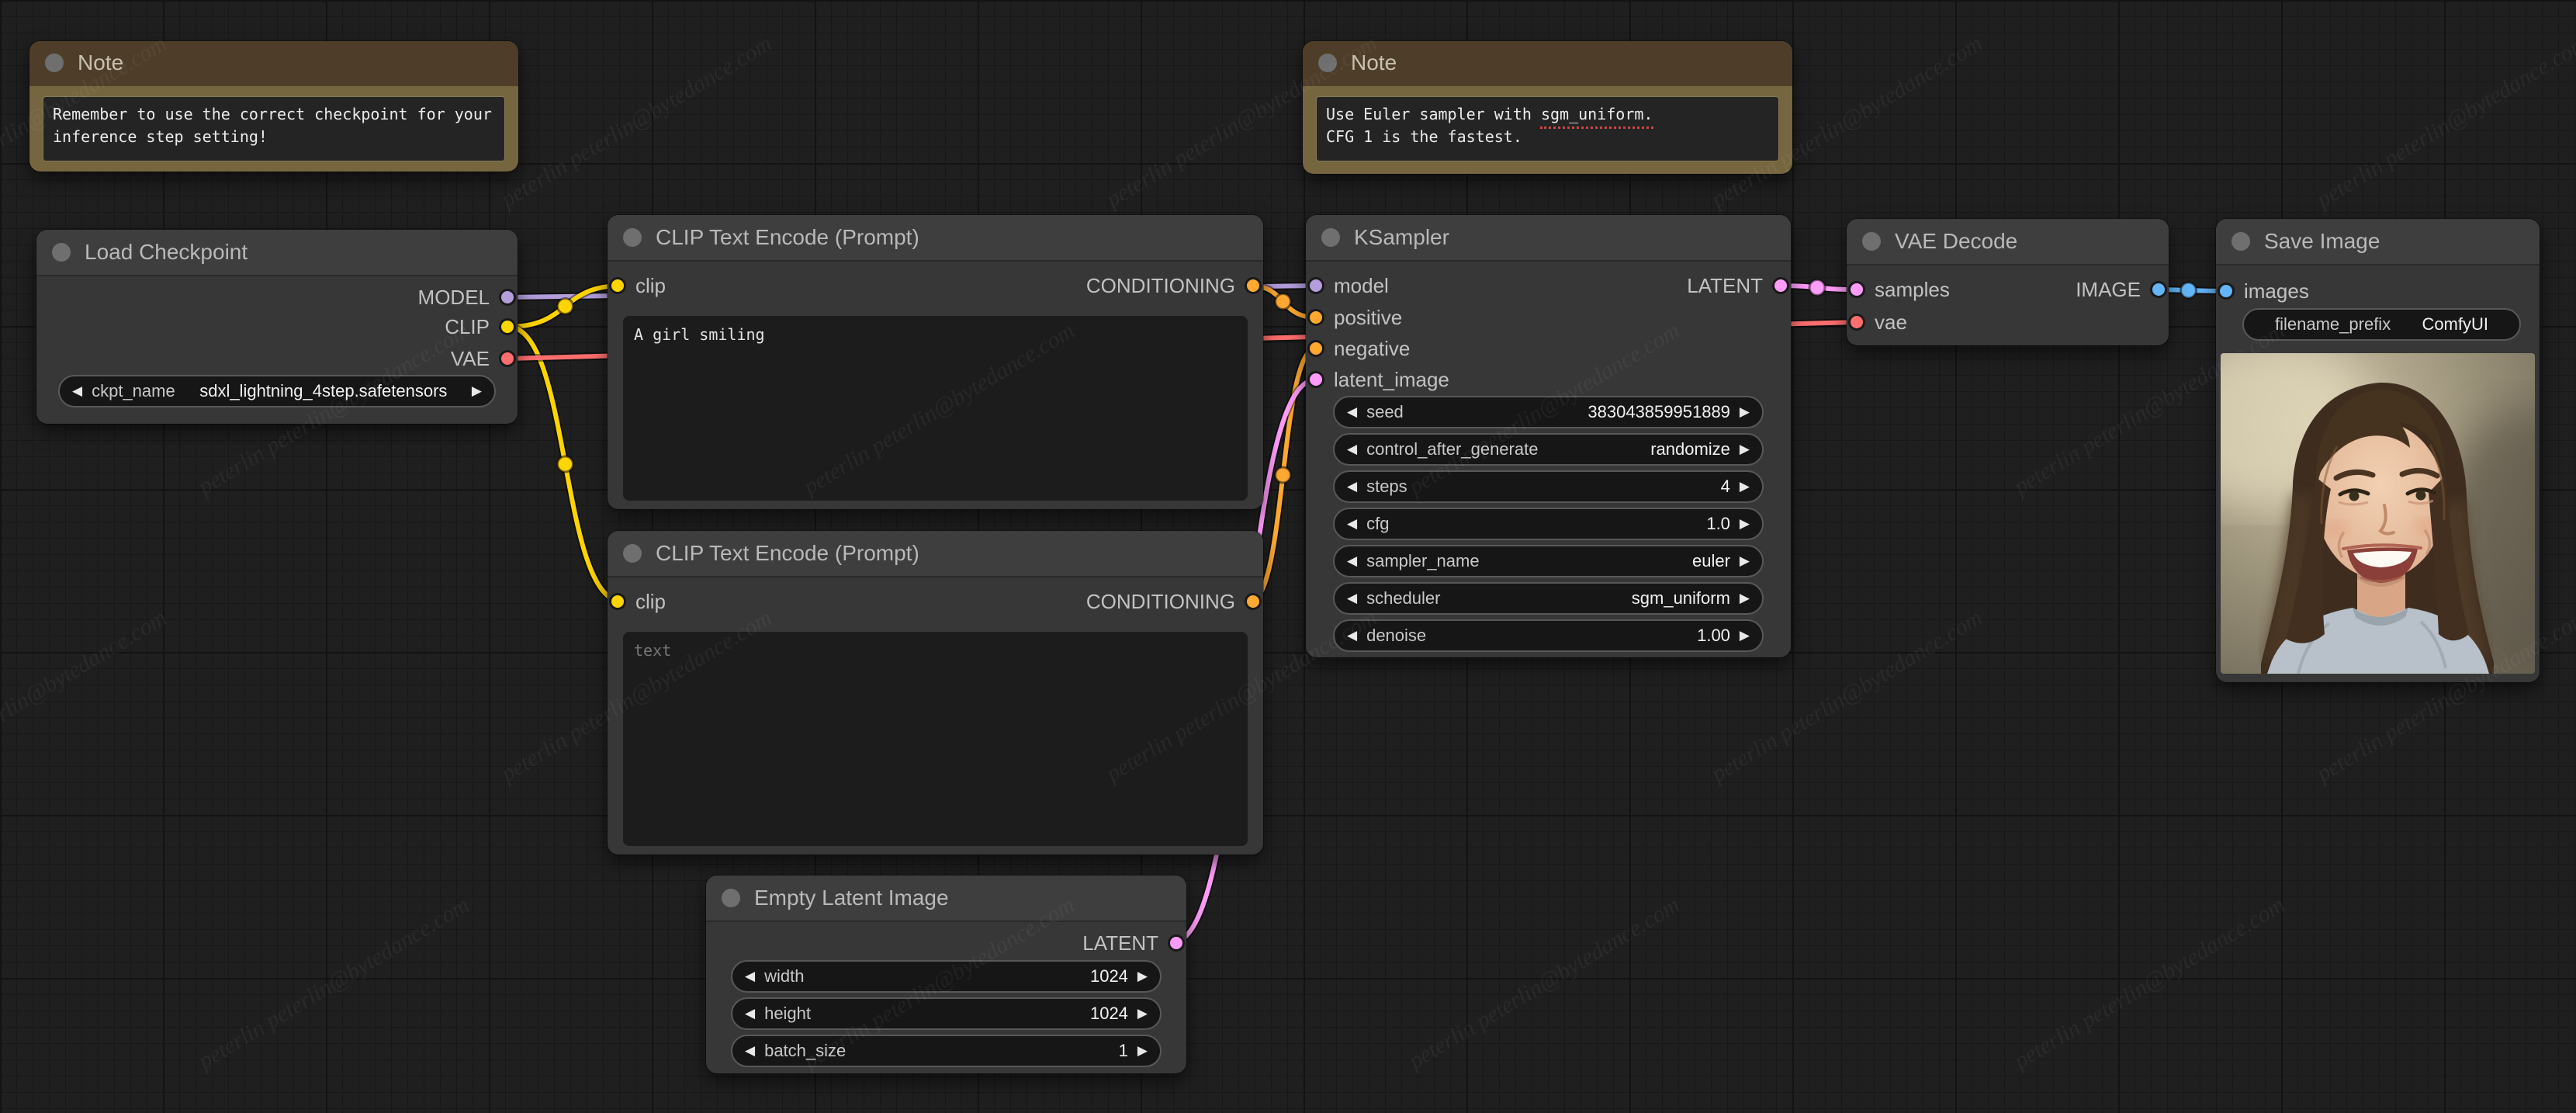 Image resolution: width=2576 pixels, height=1113 pixels. I want to click on widget-scheduler: ◀ scheduler sgm_uniform ▶, so click(1548, 599).